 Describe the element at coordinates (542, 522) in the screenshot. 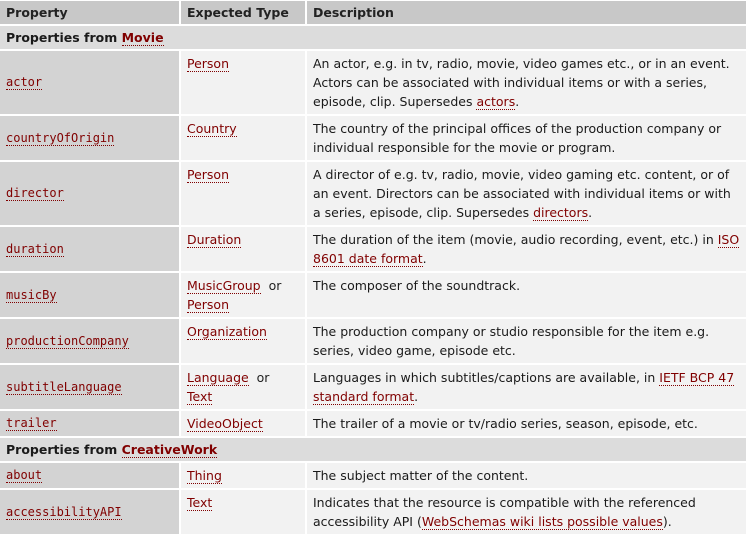

I see `desc-link-webschemas: WebSchemas wiki lists possible values` at that location.